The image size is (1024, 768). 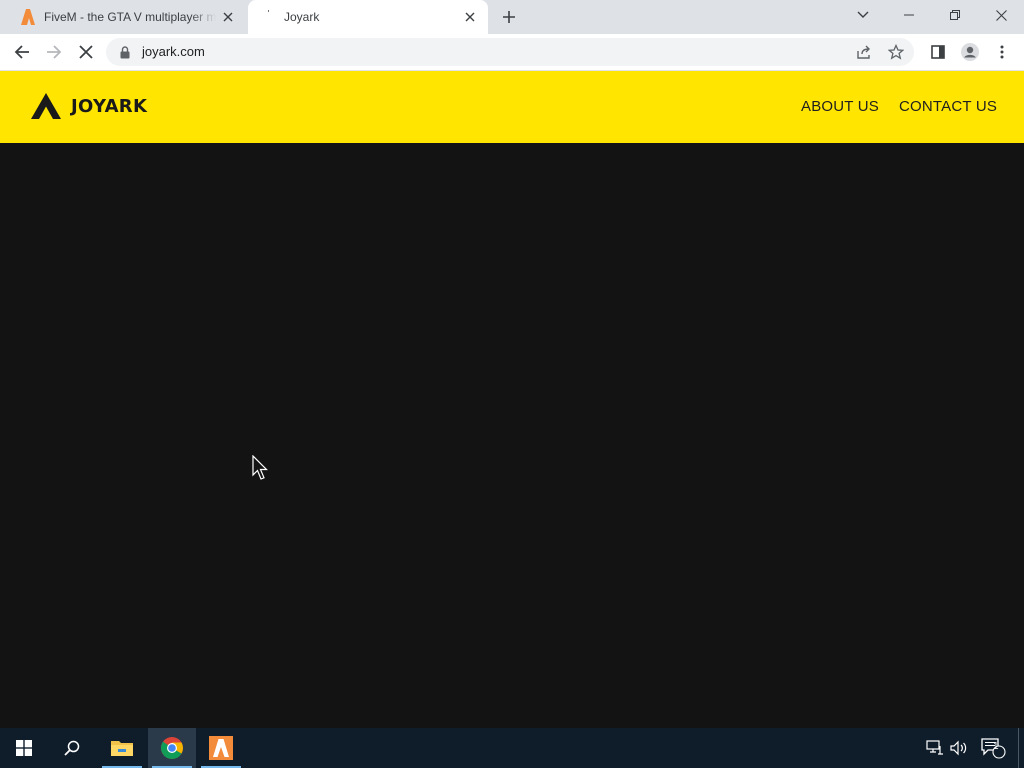 I want to click on brand-name: JOYARK, so click(x=109, y=106).